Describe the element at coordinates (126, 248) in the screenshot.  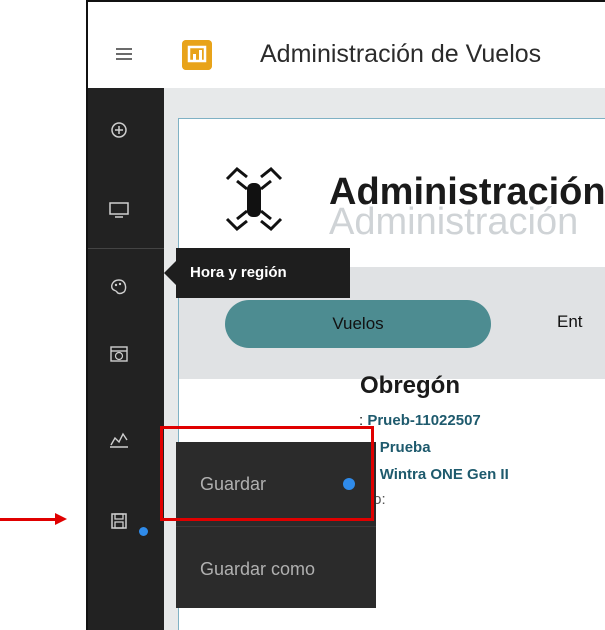
I see `sidebar-divider` at that location.